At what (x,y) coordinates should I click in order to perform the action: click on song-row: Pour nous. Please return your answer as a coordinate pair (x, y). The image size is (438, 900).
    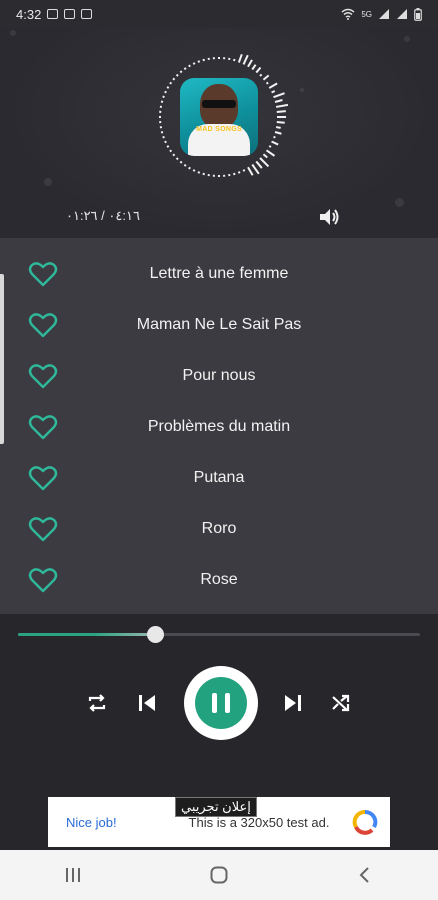
    Looking at the image, I should click on (219, 375).